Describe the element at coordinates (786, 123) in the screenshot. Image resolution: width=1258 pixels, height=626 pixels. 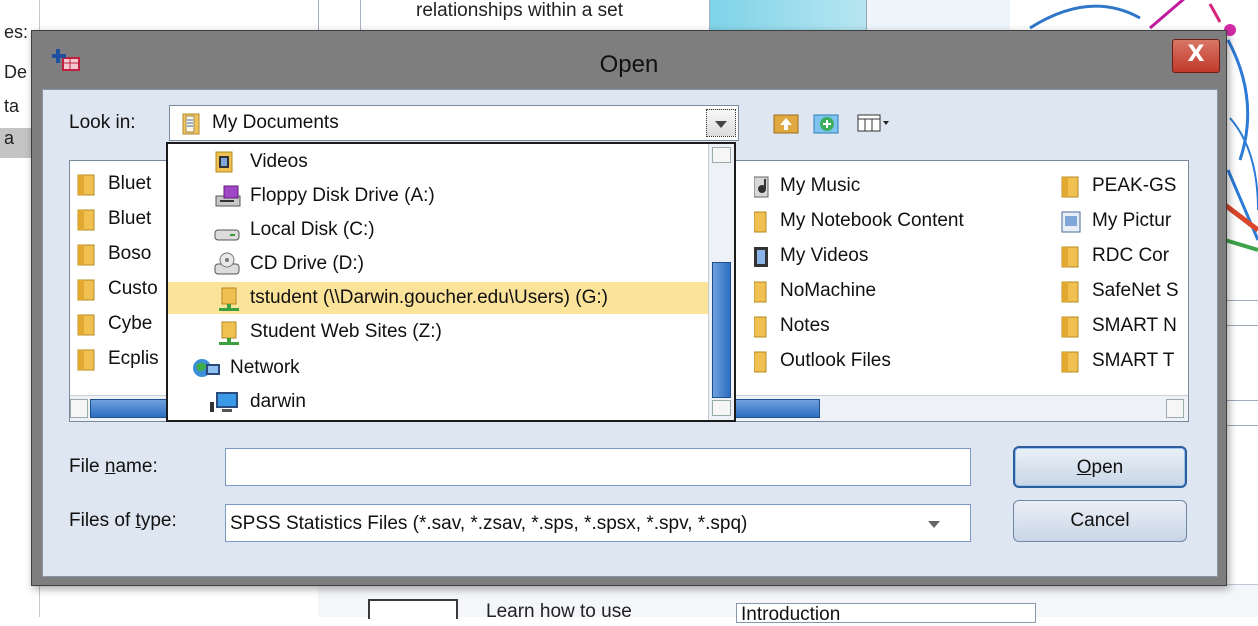
I see `up-folder-icon` at that location.